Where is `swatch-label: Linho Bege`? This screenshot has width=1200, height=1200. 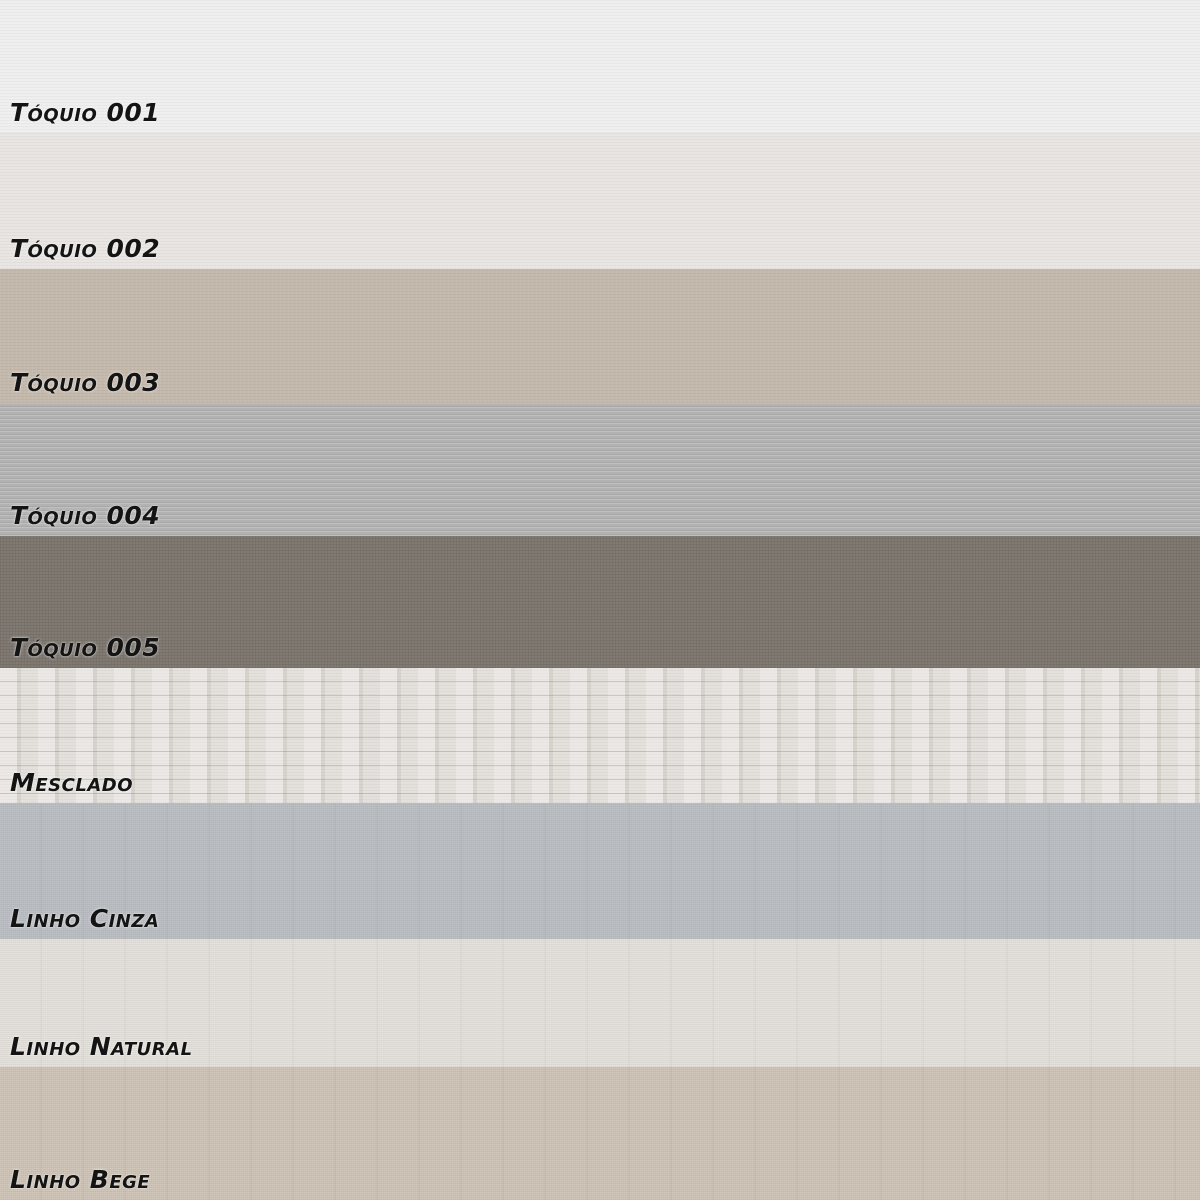 swatch-label: Linho Bege is located at coordinates (80, 1179).